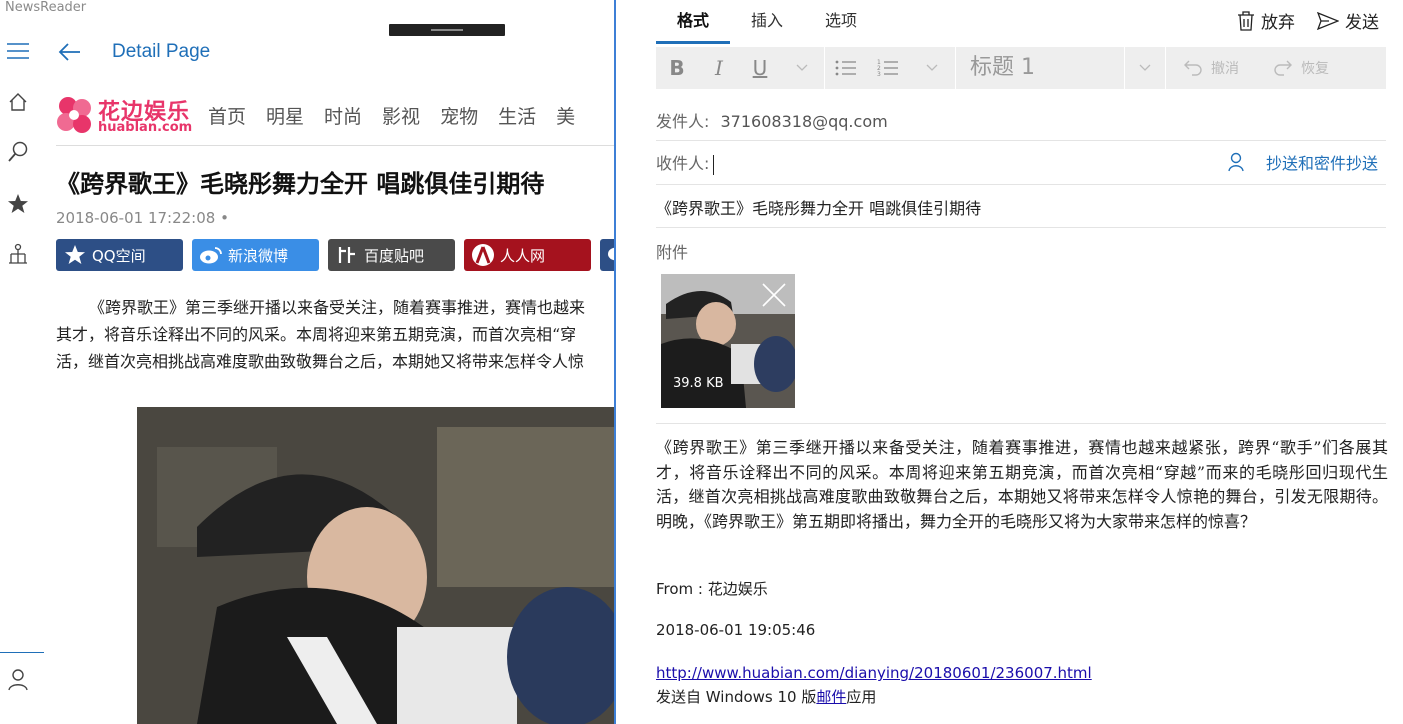 The image size is (1403, 724). What do you see at coordinates (677, 68) in the screenshot?
I see `bold-button: B` at bounding box center [677, 68].